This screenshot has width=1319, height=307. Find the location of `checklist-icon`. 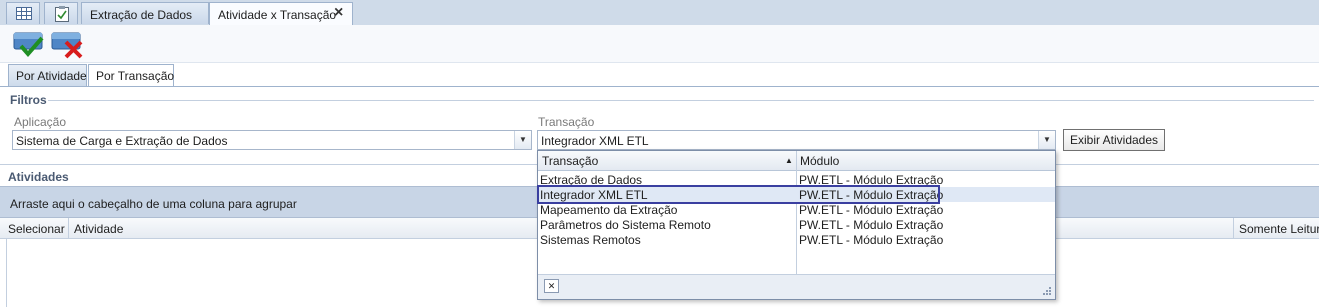

checklist-icon is located at coordinates (62, 14).